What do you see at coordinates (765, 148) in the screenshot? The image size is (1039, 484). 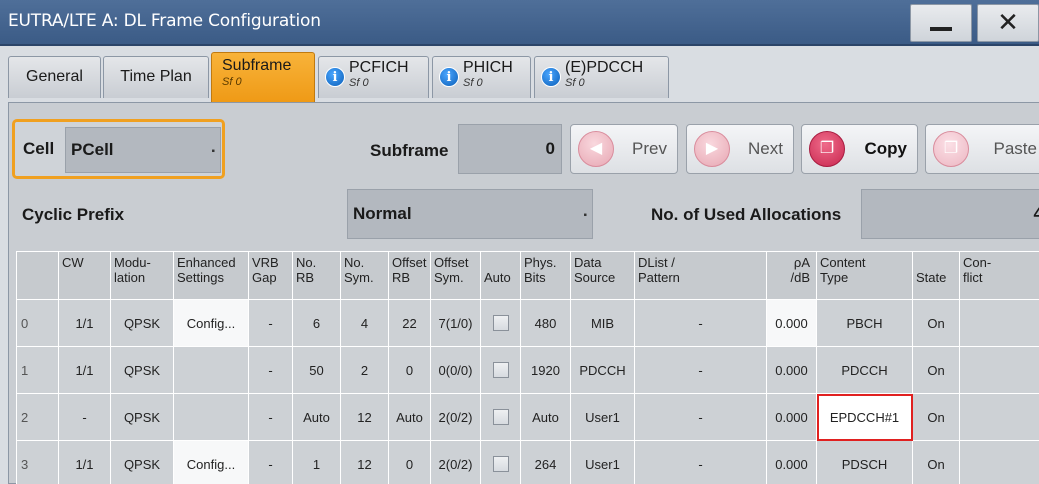 I see `next-label: Next` at bounding box center [765, 148].